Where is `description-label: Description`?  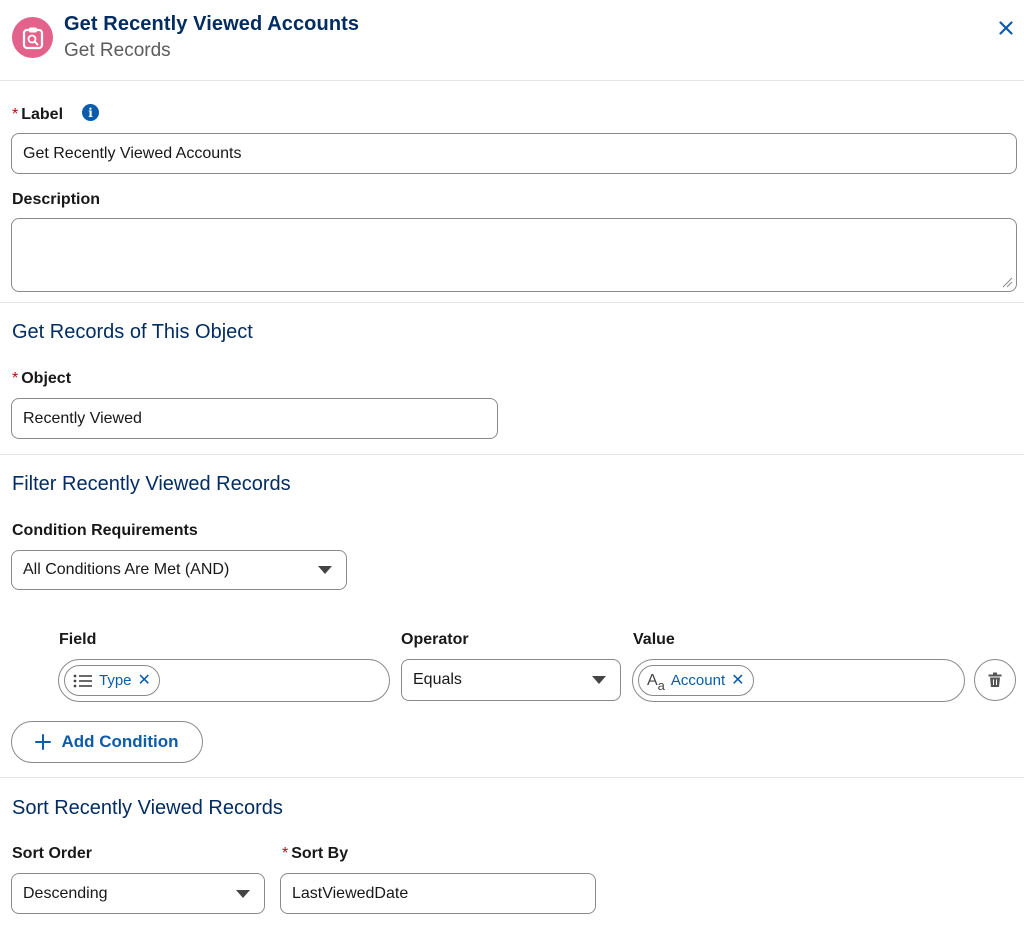 description-label: Description is located at coordinates (56, 199).